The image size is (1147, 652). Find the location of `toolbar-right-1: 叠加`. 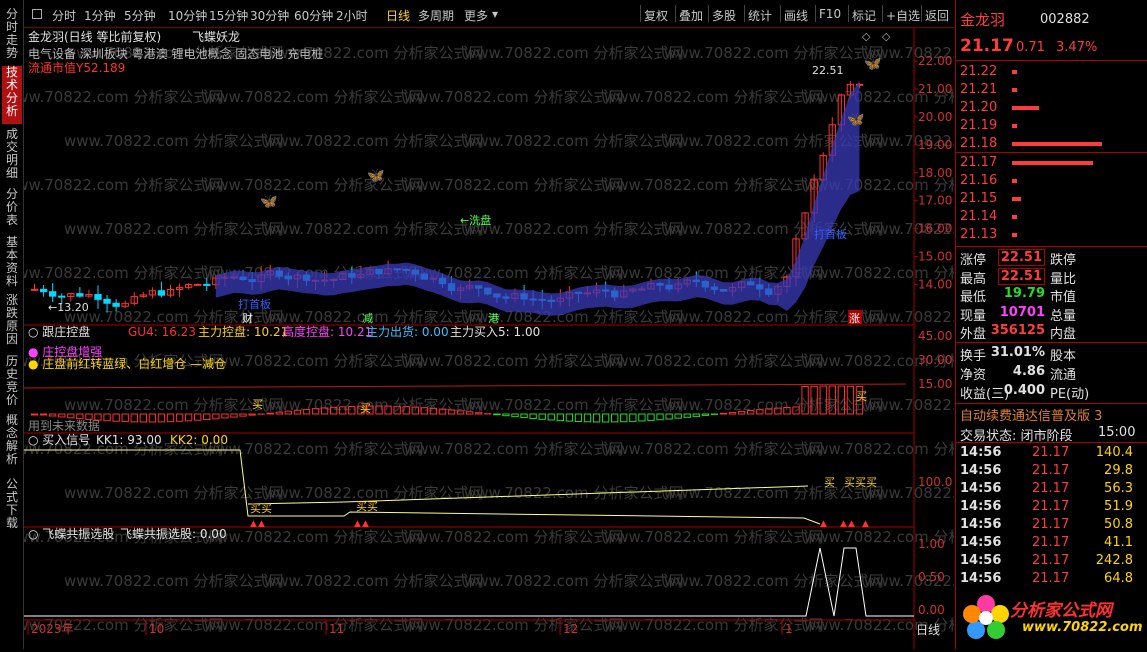

toolbar-right-1: 叠加 is located at coordinates (691, 15).